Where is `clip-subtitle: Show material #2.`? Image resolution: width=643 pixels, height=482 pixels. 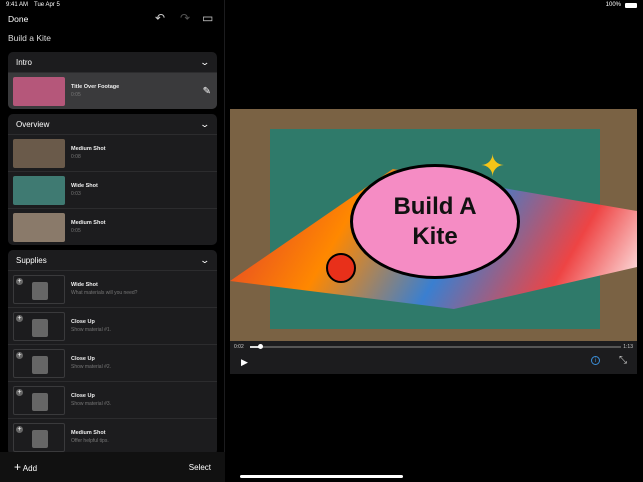 clip-subtitle: Show material #2. is located at coordinates (91, 367).